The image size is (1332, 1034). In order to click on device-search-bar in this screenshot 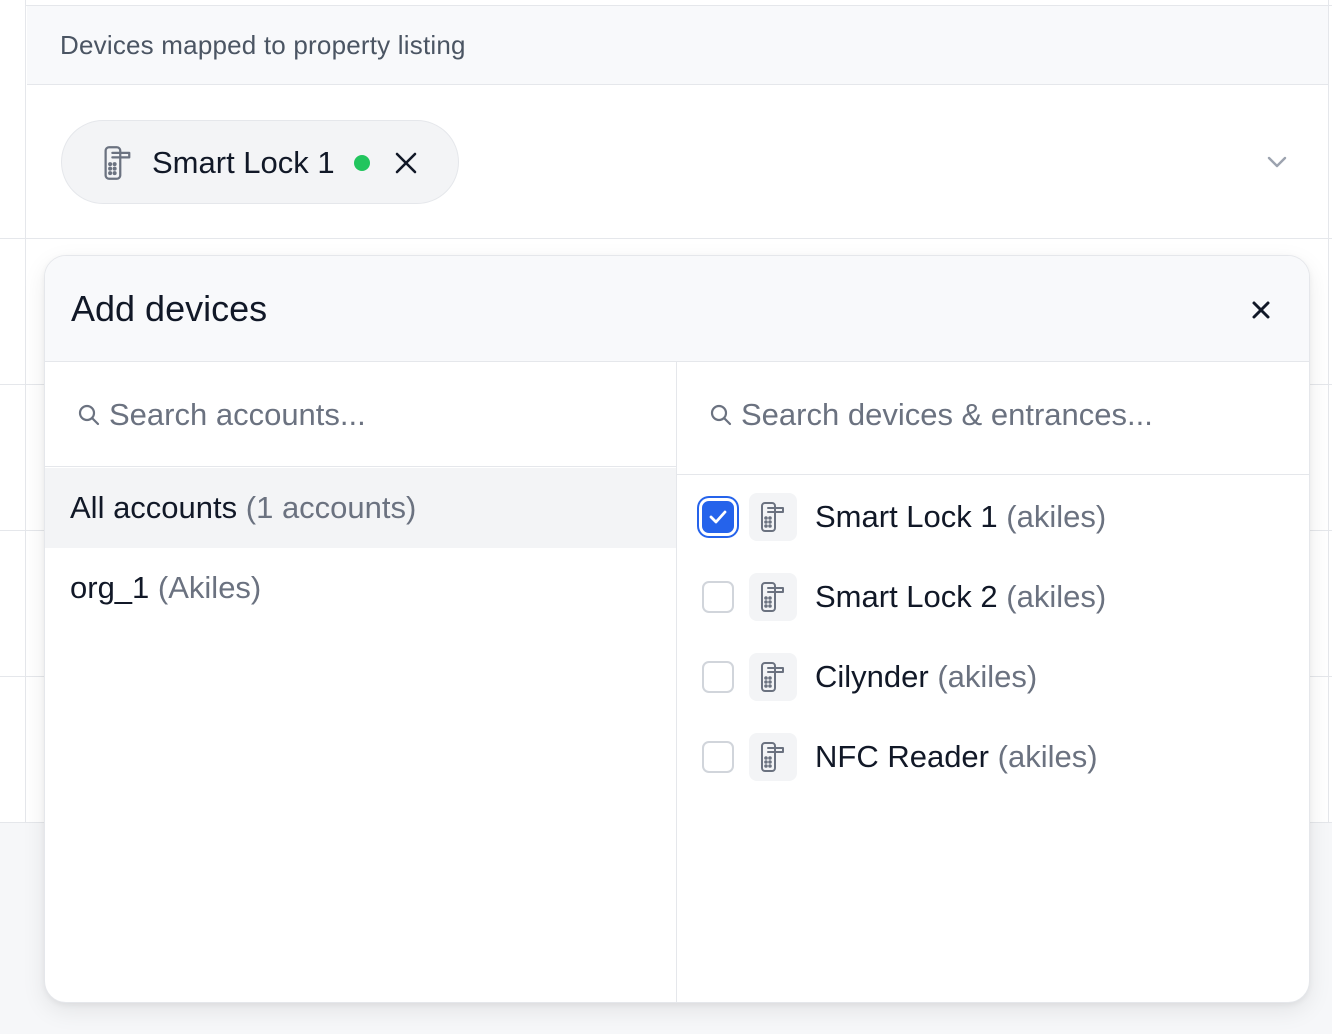, I will do `click(993, 419)`.